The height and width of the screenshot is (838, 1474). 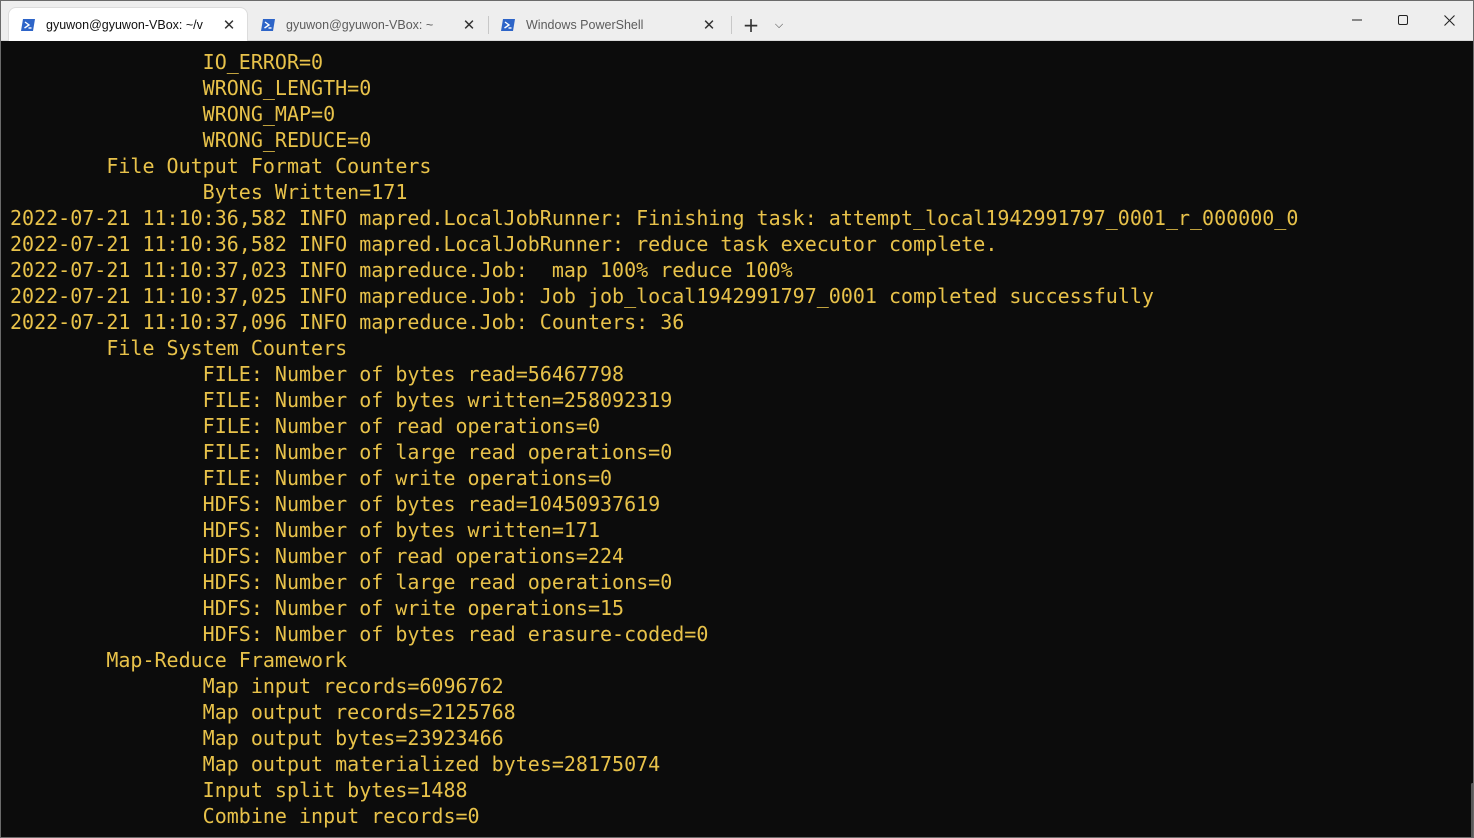 What do you see at coordinates (317, 556) in the screenshot?
I see `terminal-line: HDFS: Number of read operations=224` at bounding box center [317, 556].